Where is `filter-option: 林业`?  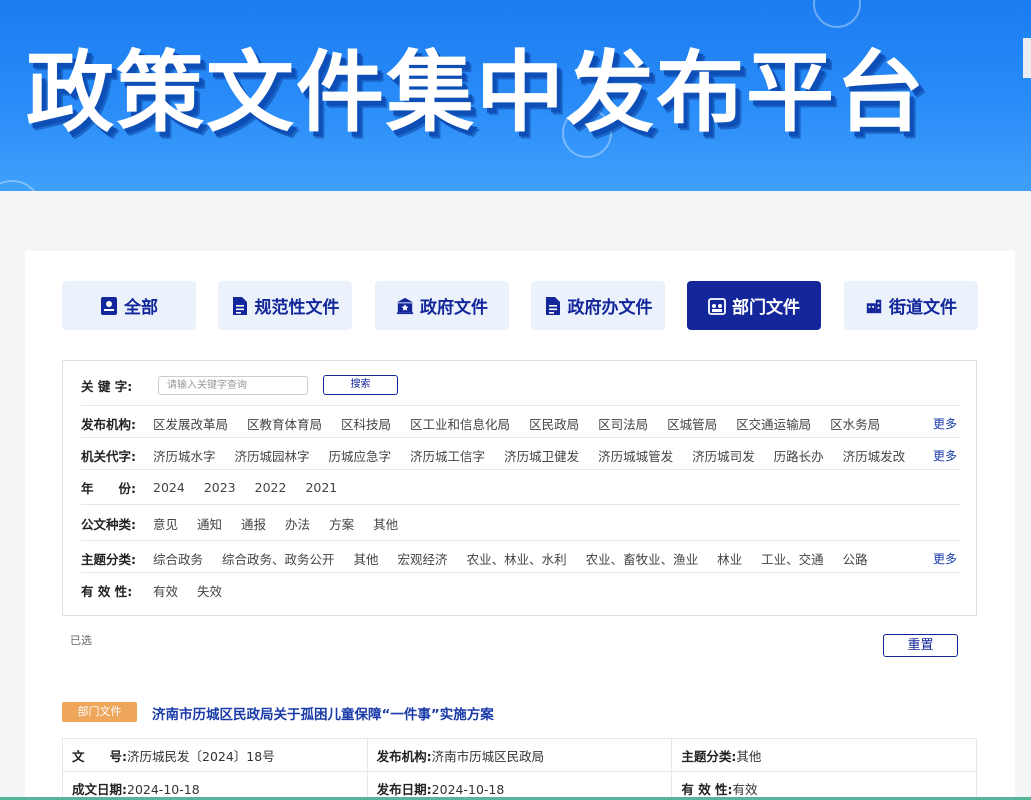 filter-option: 林业 is located at coordinates (729, 558).